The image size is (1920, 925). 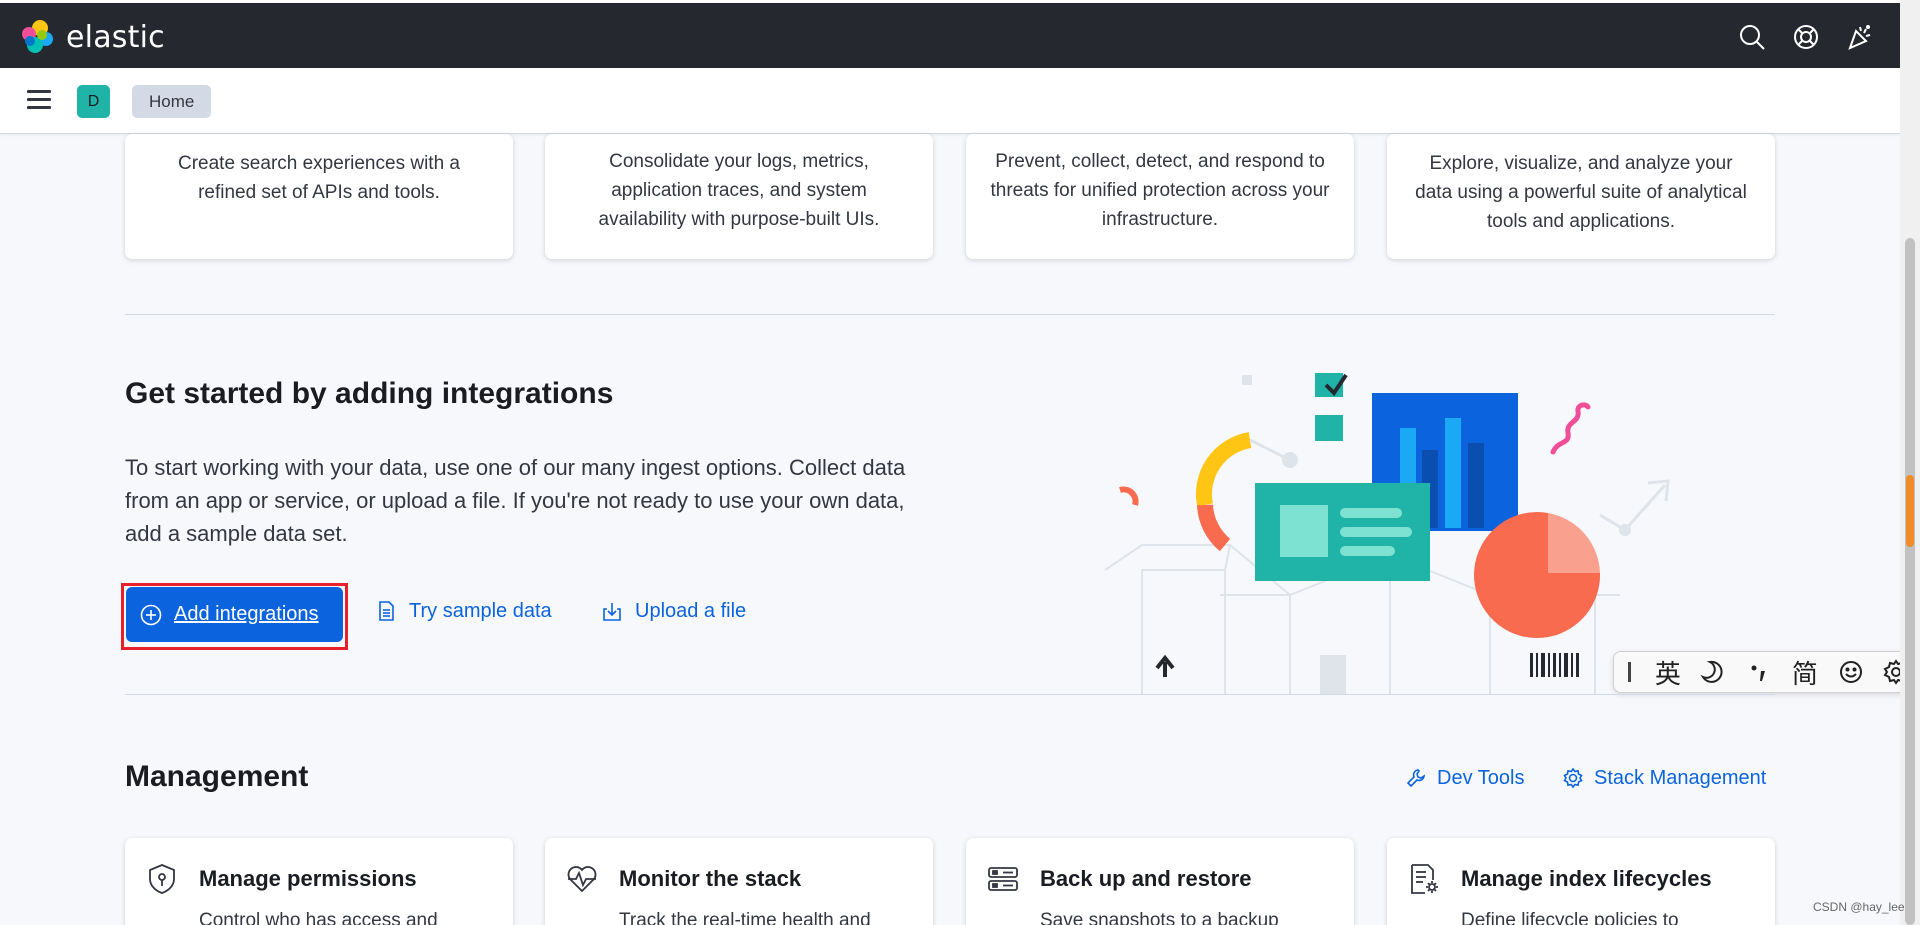 I want to click on top-header: elastic, so click(x=950, y=34).